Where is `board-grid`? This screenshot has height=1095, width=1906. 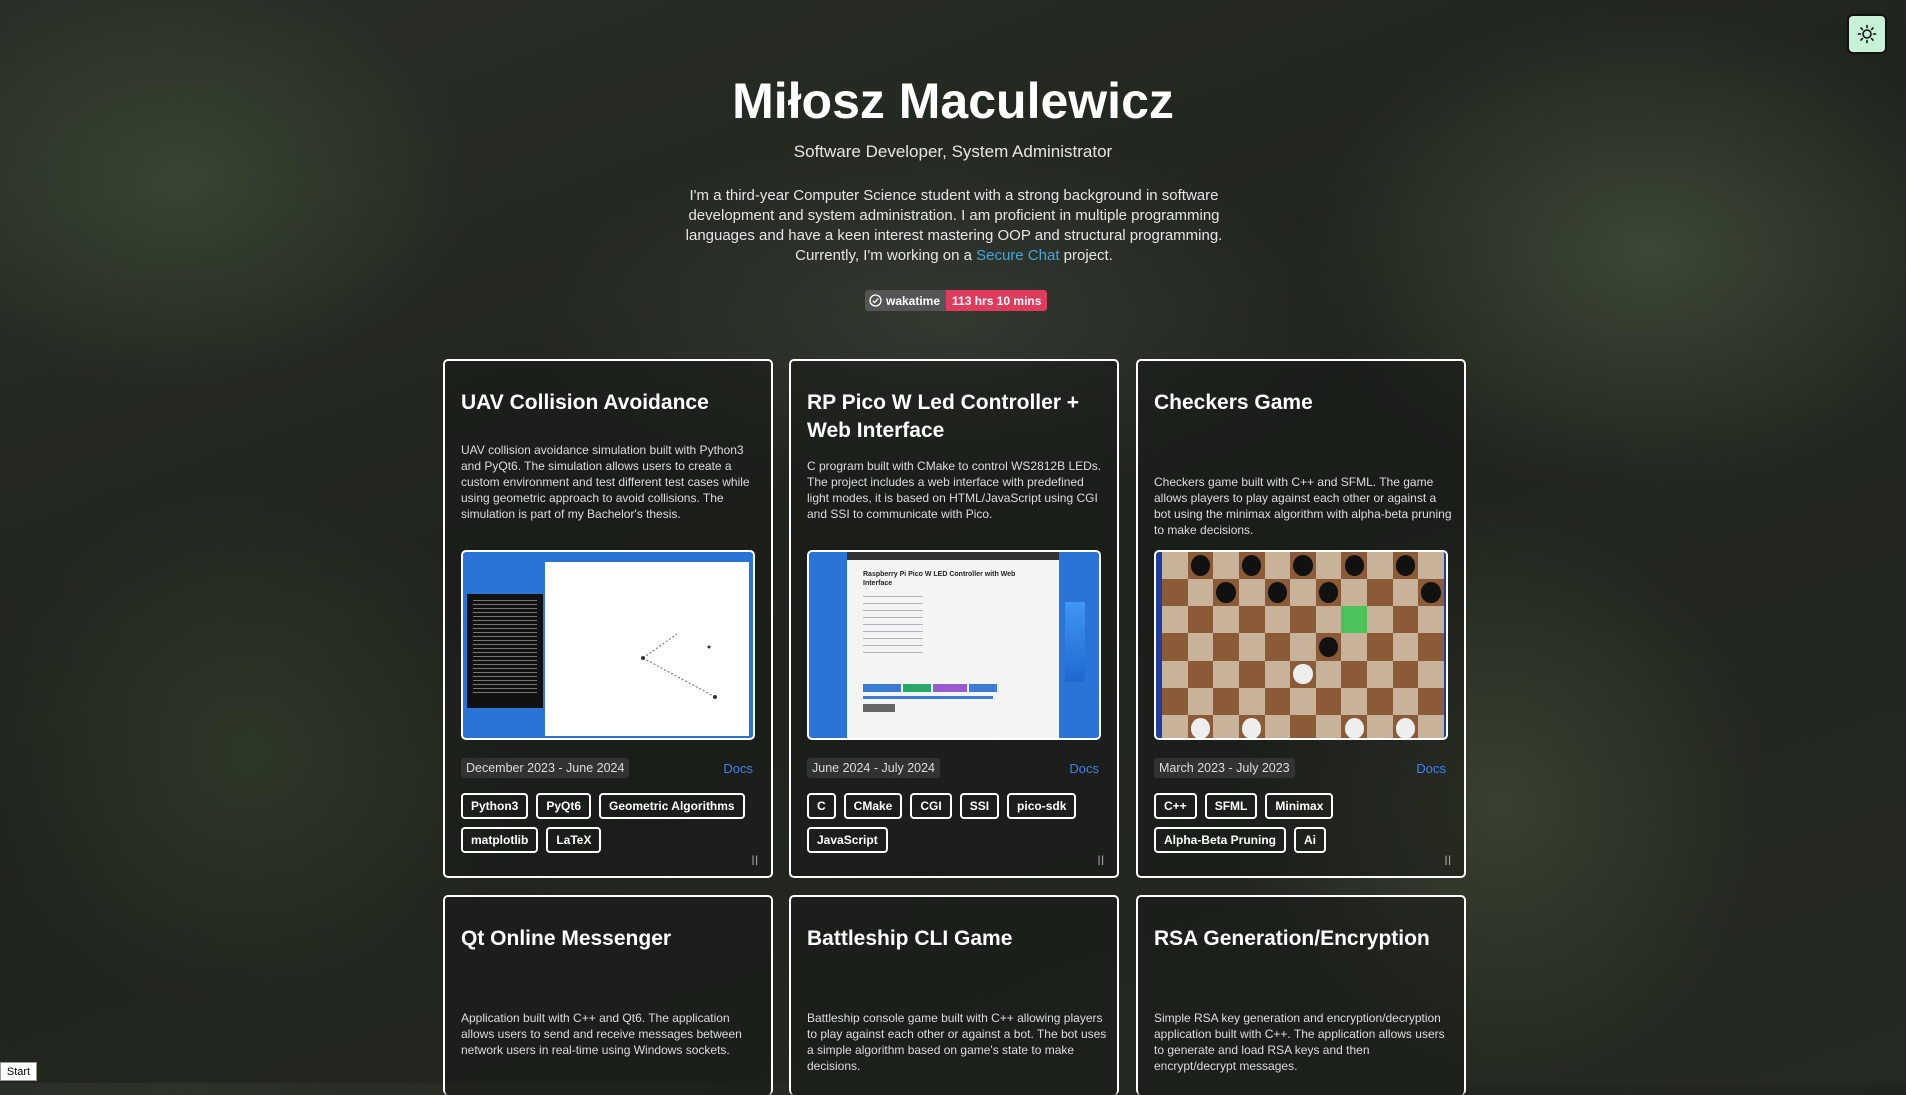 board-grid is located at coordinates (1303, 645).